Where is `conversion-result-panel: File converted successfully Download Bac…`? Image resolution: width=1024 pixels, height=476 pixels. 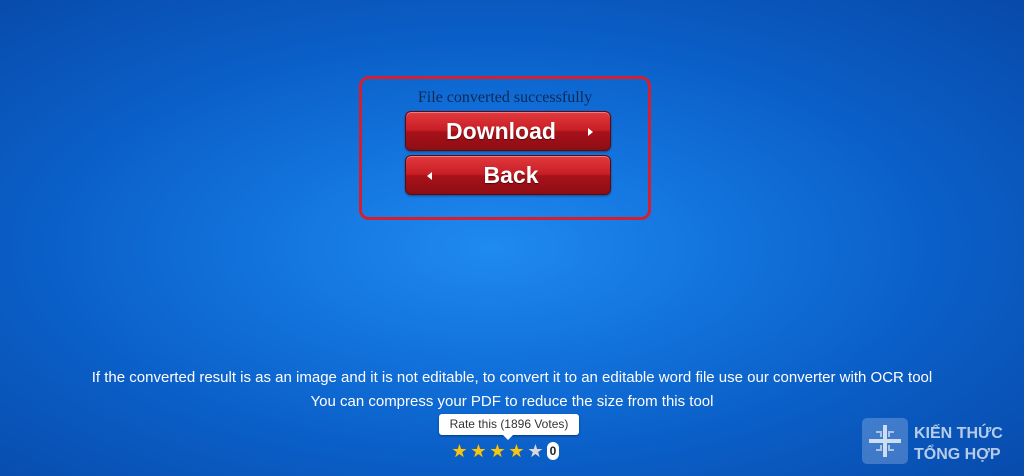 conversion-result-panel: File converted successfully Download Bac… is located at coordinates (505, 148).